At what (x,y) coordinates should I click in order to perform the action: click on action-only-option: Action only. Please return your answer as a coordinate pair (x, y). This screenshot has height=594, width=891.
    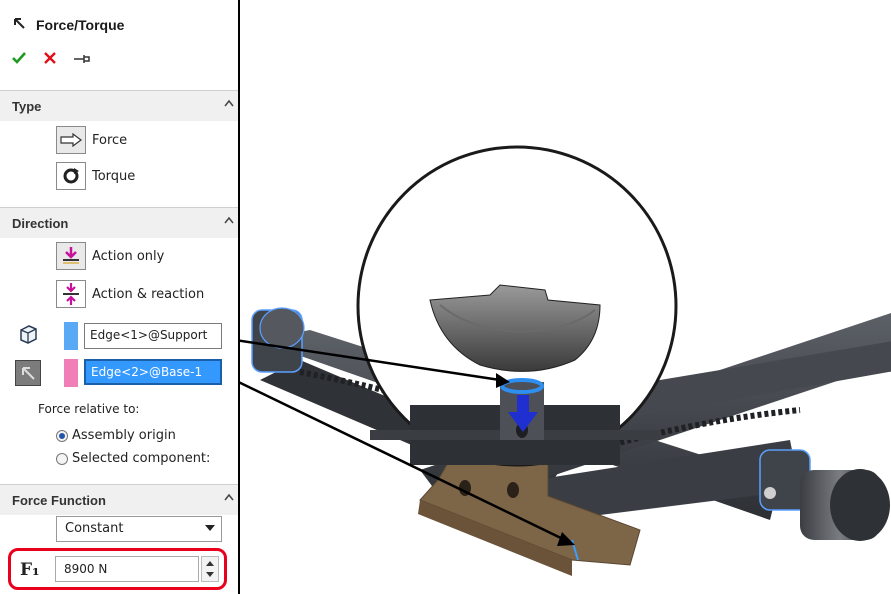
    Looking at the image, I should click on (110, 256).